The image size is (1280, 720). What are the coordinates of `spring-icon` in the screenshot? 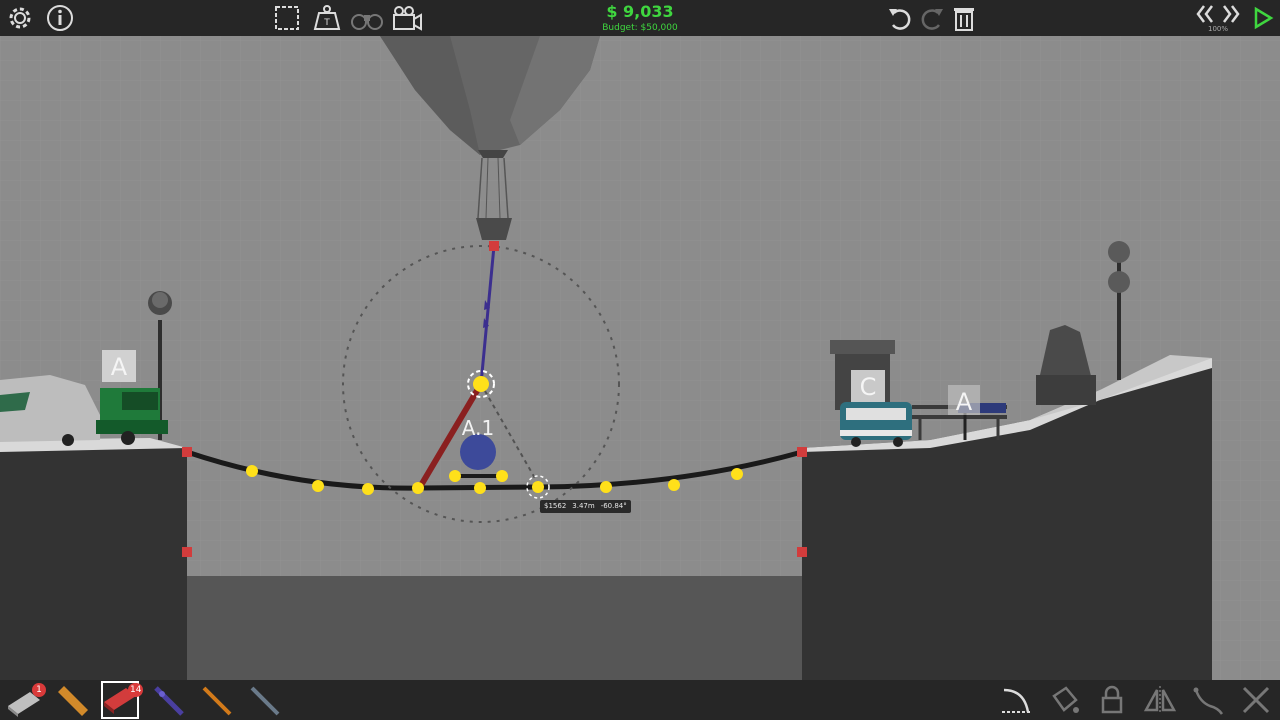 It's located at (1208, 700).